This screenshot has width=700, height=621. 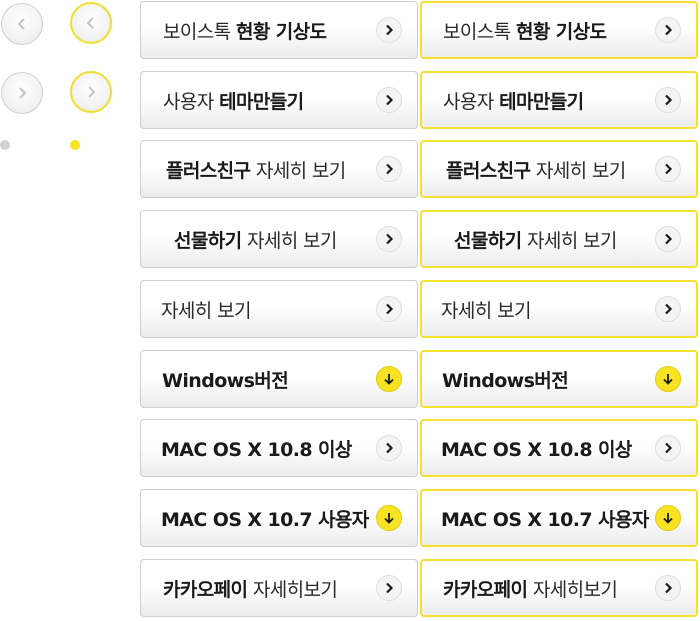 I want to click on link-button-2: 사용자 테마만들기, so click(x=279, y=100).